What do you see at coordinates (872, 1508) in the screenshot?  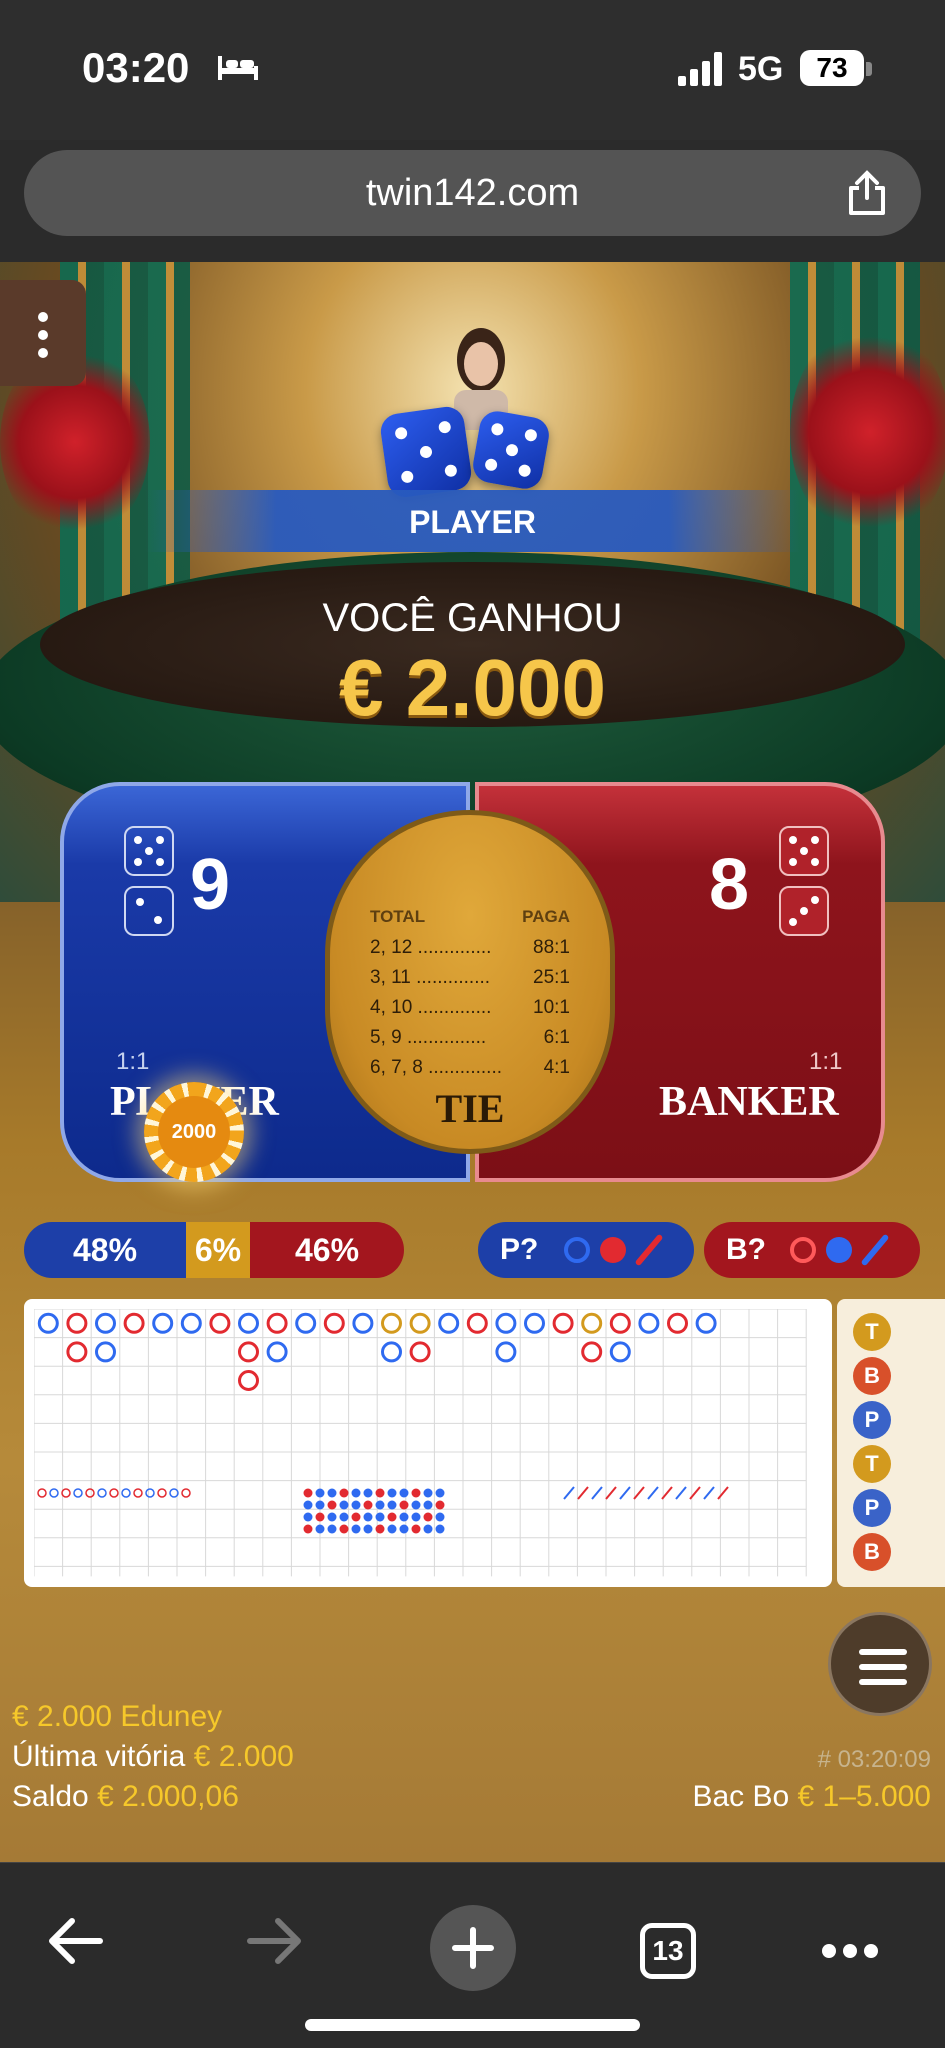 I see `road-chip: P` at bounding box center [872, 1508].